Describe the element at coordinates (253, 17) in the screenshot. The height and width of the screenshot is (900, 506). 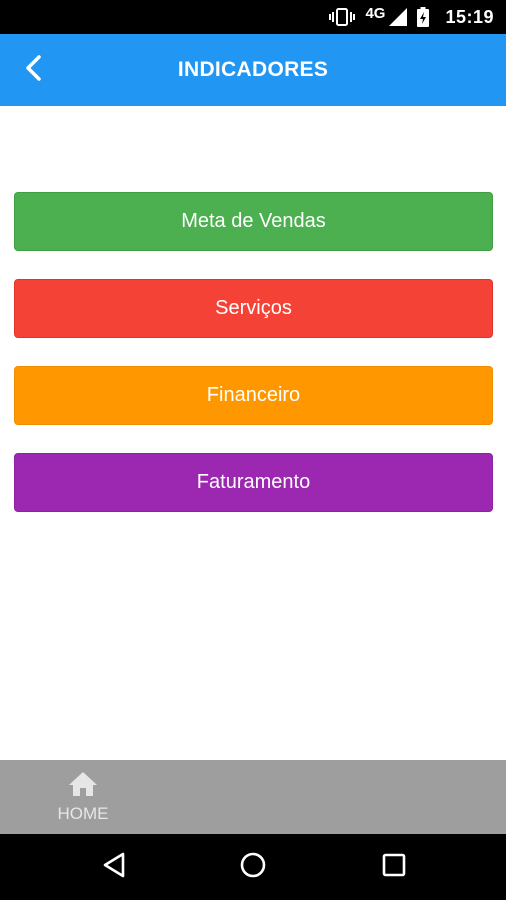
I see `status-bar: 4G 15:19` at that location.